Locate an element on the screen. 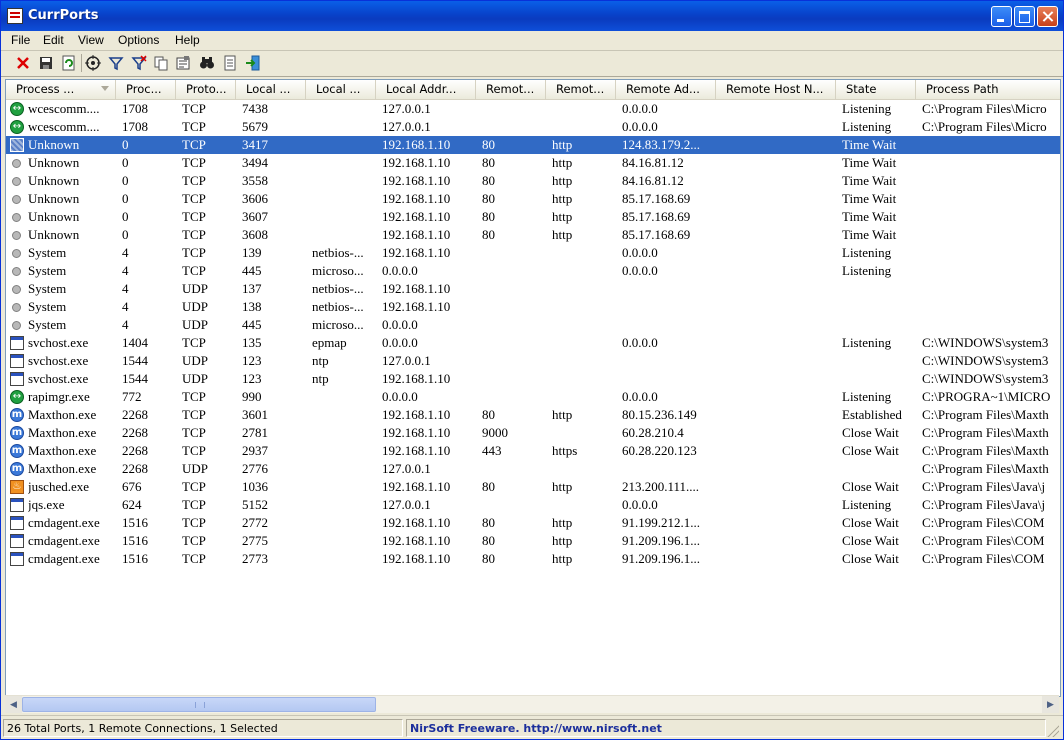 The width and height of the screenshot is (1064, 740). cell-state: Close Wait is located at coordinates (870, 450).